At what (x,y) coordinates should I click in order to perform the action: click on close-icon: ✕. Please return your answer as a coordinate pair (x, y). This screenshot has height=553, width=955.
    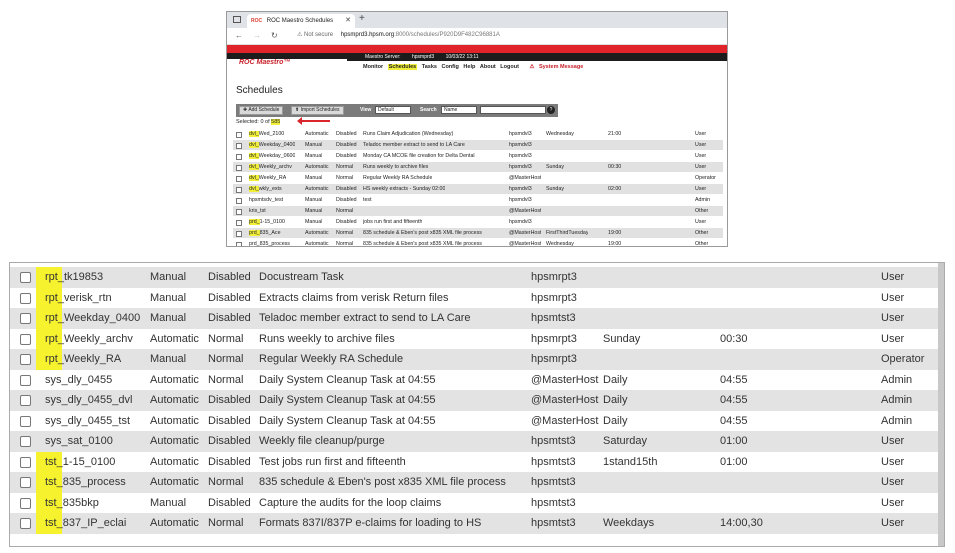
    Looking at the image, I should click on (348, 21).